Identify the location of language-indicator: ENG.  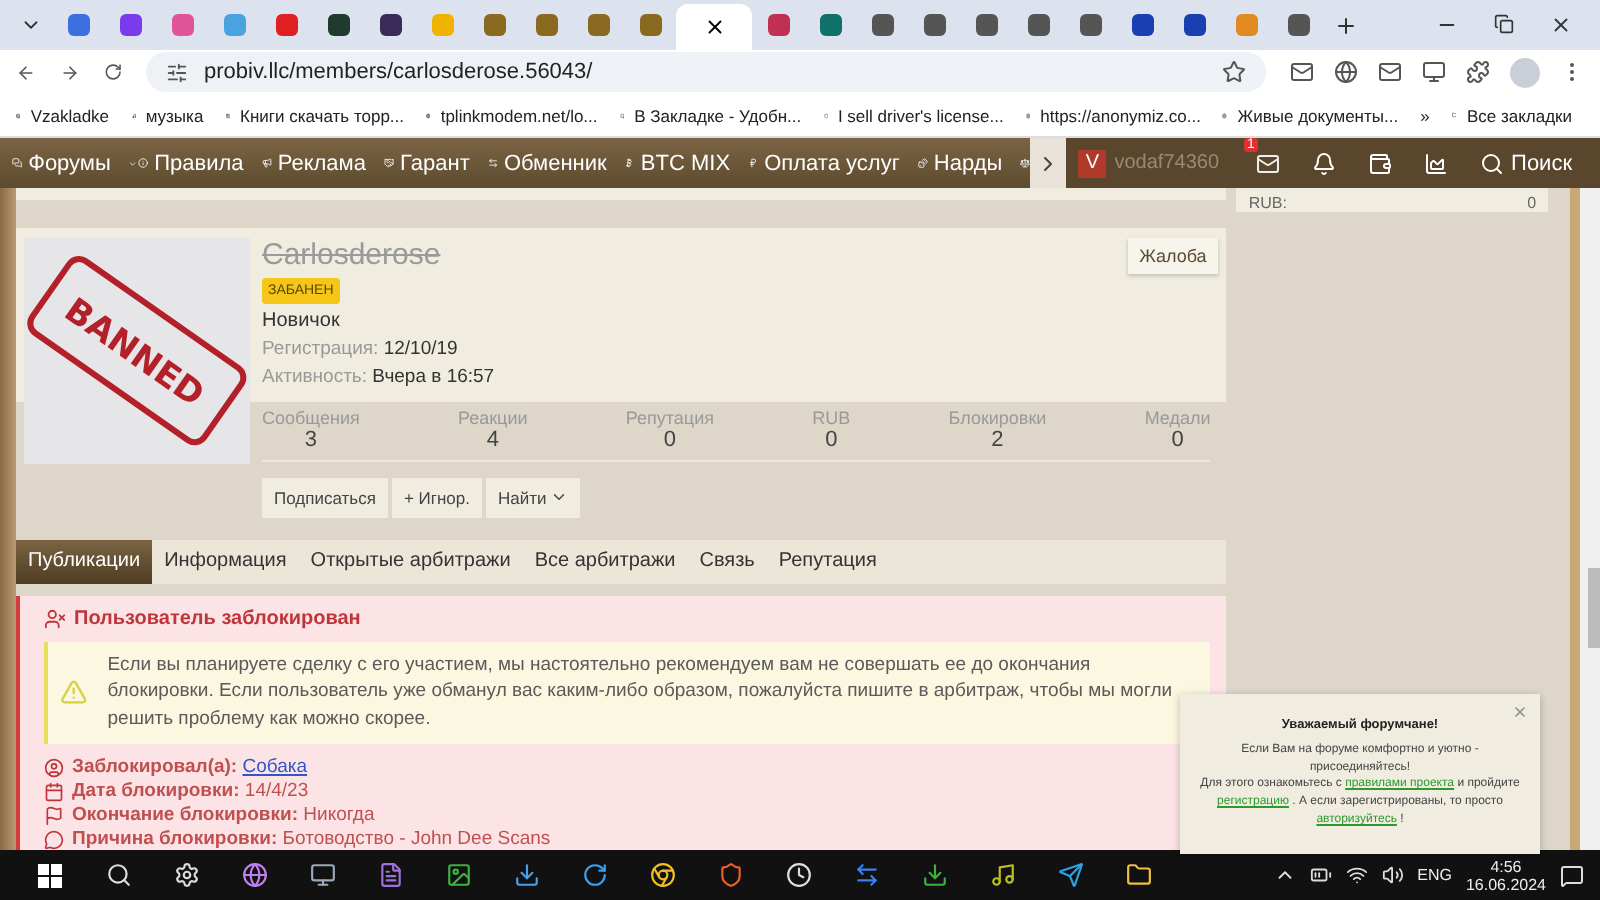
(1434, 875).